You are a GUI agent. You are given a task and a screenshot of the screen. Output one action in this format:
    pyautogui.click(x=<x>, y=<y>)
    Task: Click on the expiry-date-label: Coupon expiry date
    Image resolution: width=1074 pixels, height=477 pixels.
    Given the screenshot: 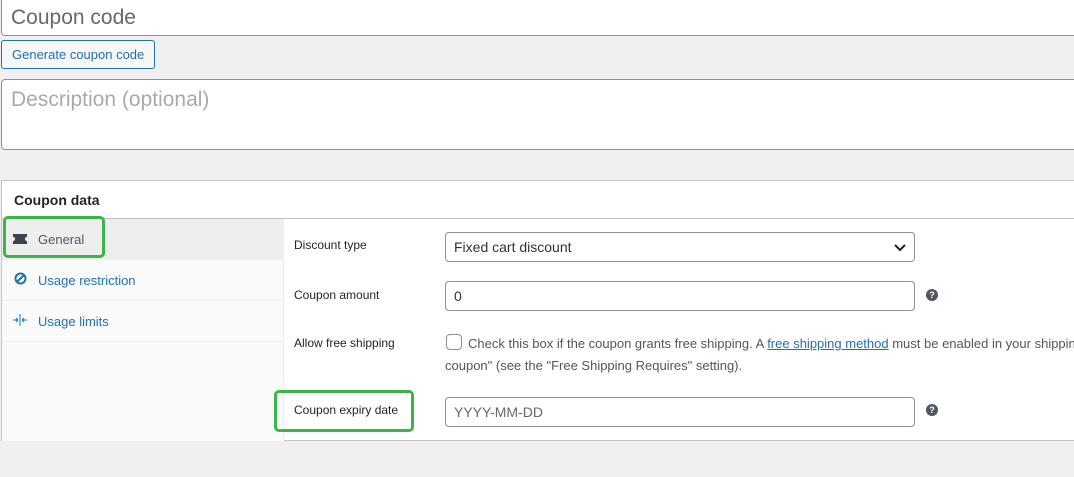 What is the action you would take?
    pyautogui.click(x=346, y=410)
    